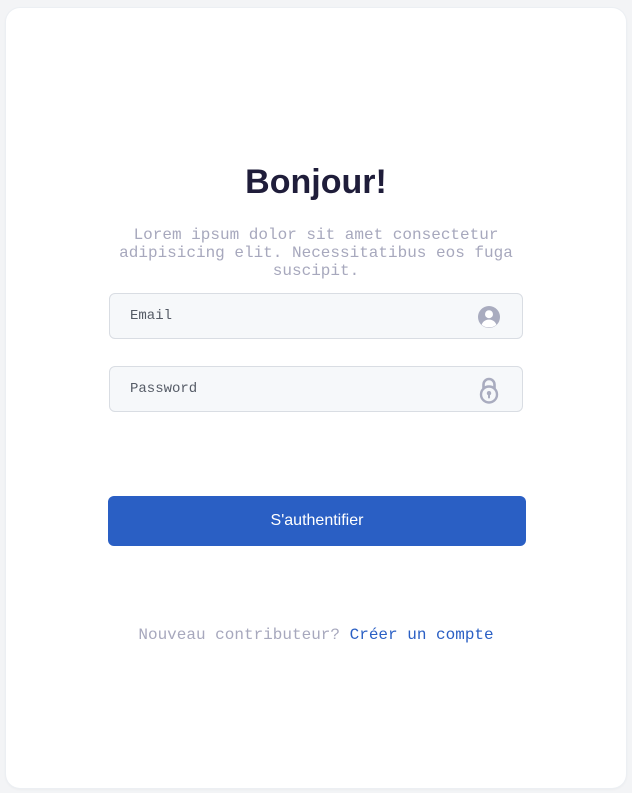 This screenshot has height=793, width=632. I want to click on email-field, so click(300, 316).